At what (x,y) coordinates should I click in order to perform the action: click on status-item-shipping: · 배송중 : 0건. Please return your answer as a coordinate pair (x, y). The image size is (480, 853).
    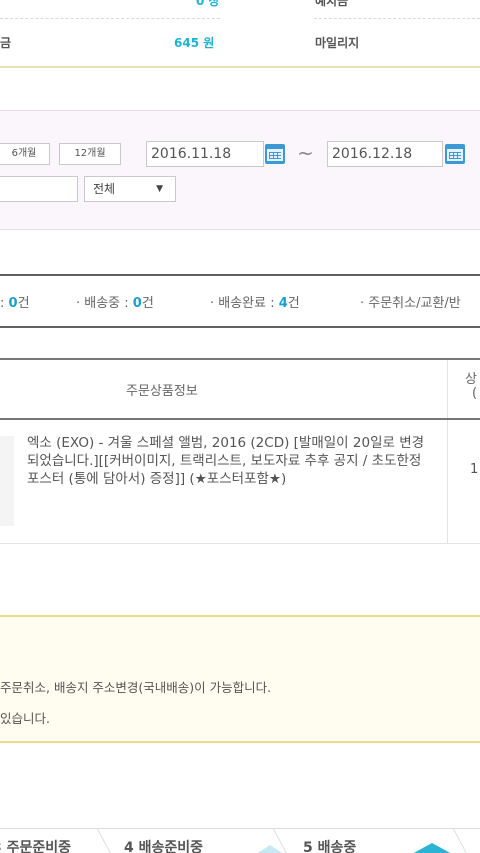
    Looking at the image, I should click on (115, 301).